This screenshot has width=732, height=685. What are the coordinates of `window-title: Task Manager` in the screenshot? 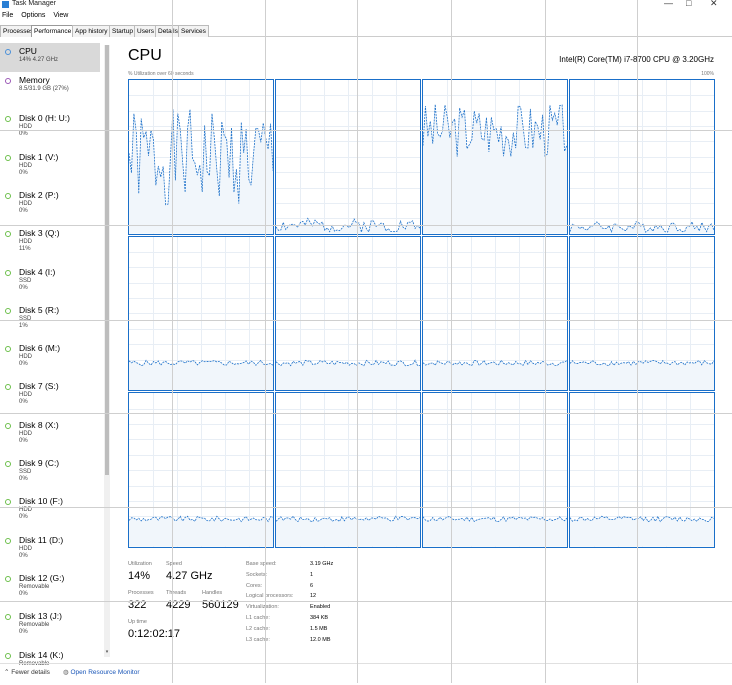 It's located at (34, 3).